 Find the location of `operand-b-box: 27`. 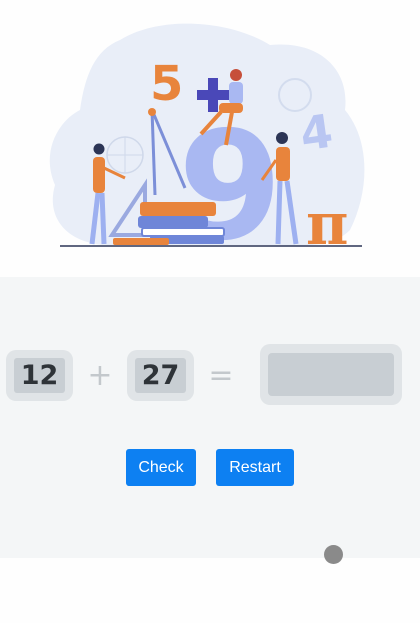

operand-b-box: 27 is located at coordinates (160, 375).